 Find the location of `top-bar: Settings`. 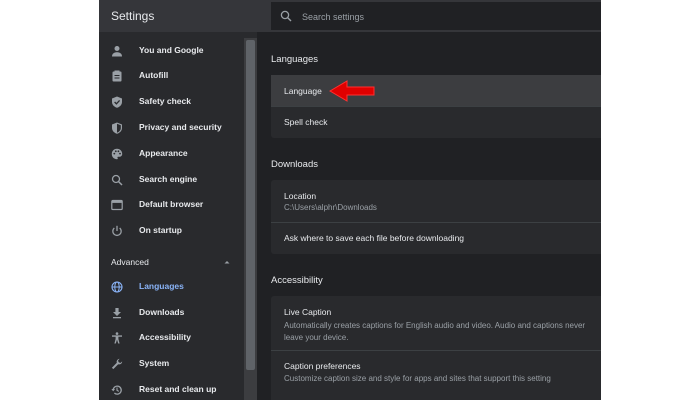

top-bar: Settings is located at coordinates (350, 16).